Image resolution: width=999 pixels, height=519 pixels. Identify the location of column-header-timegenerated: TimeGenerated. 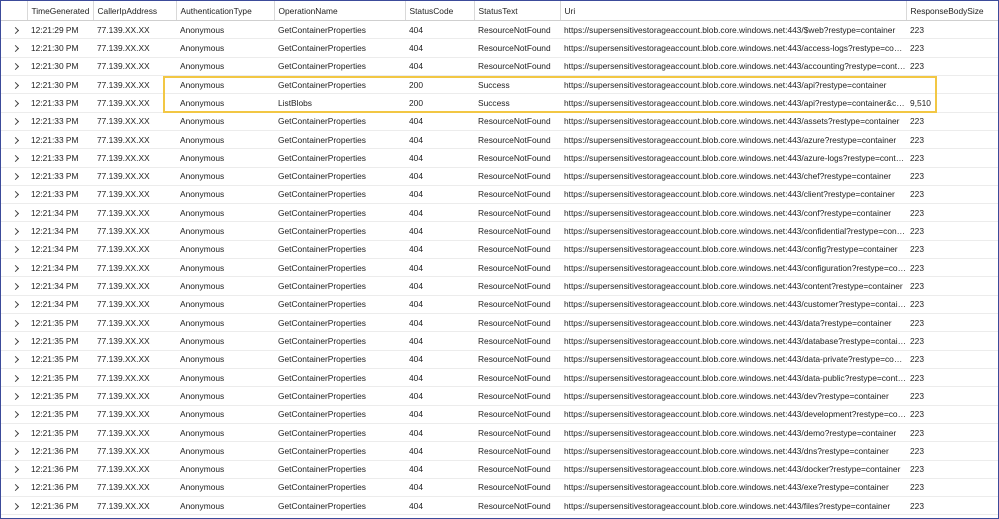
(60, 11).